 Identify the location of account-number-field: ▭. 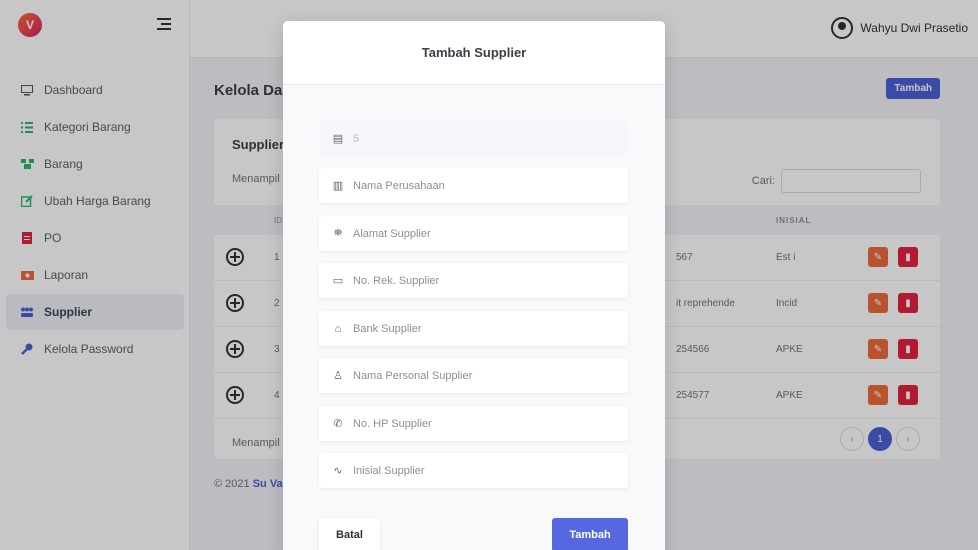
(473, 280).